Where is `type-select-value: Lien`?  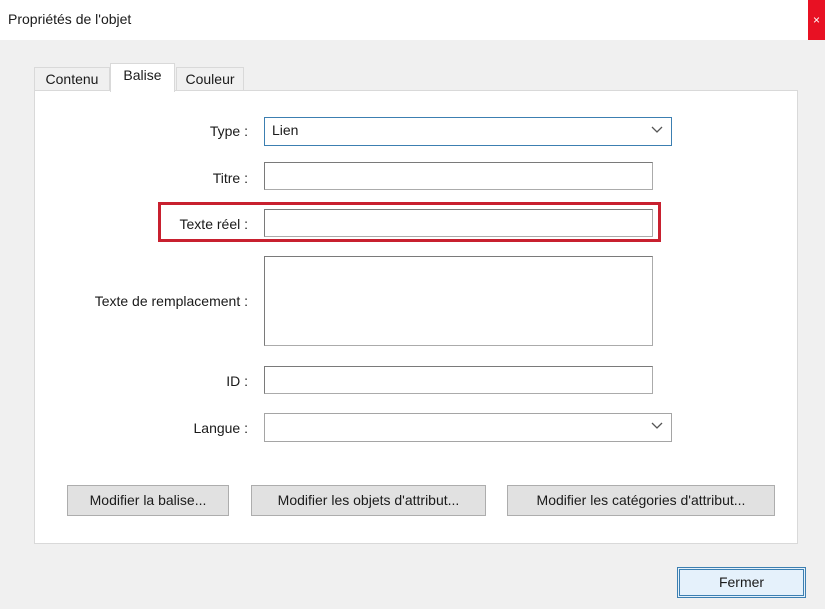
type-select-value: Lien is located at coordinates (285, 130).